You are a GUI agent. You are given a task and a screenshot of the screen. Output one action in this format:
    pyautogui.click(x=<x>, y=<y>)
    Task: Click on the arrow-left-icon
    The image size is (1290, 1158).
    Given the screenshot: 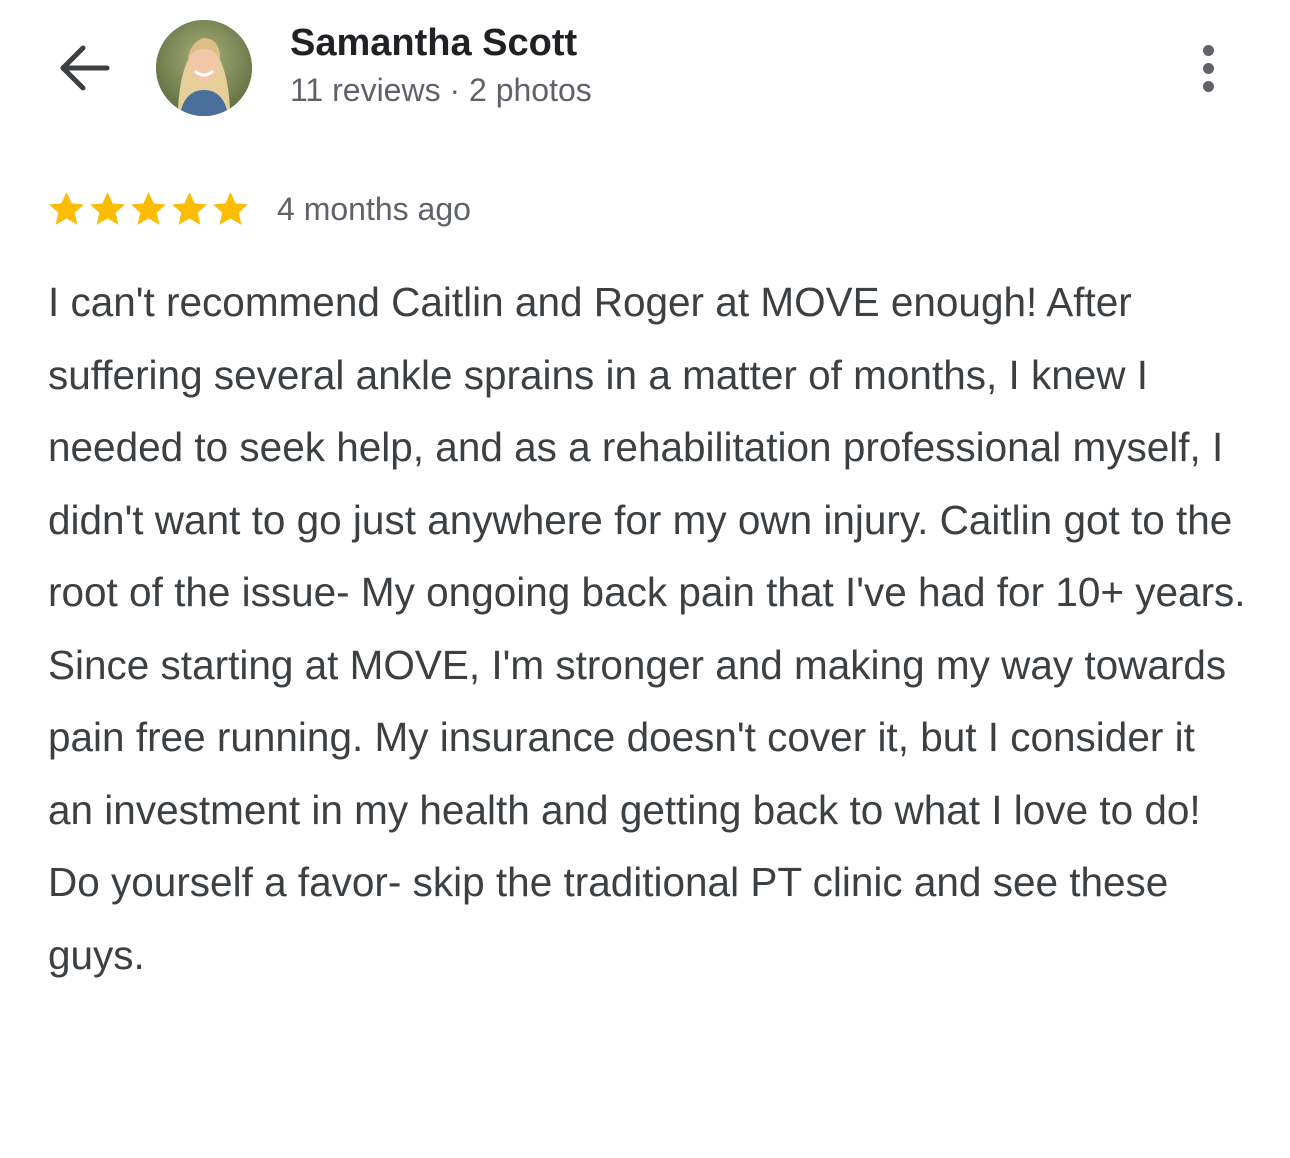 What is the action you would take?
    pyautogui.click(x=85, y=68)
    